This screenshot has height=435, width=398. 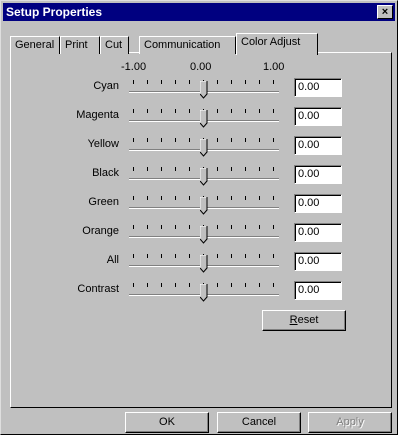 I want to click on tab-label: General, so click(x=35, y=45).